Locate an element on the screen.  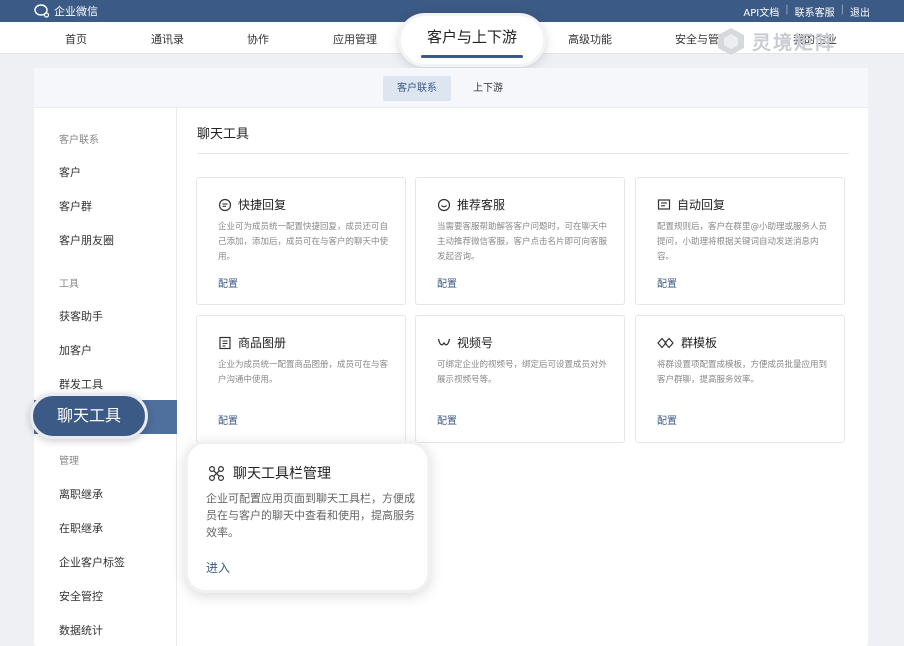
card-title: 聊天工具栏管理 is located at coordinates (282, 474).